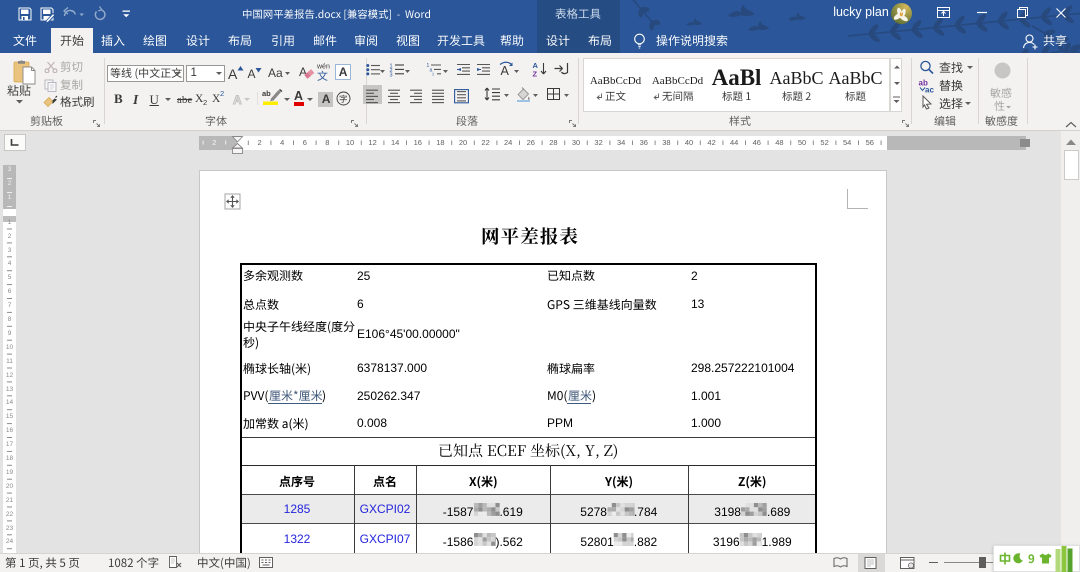 The image size is (1080, 572). What do you see at coordinates (505, 70) in the screenshot?
I see `svg-text: A` at bounding box center [505, 70].